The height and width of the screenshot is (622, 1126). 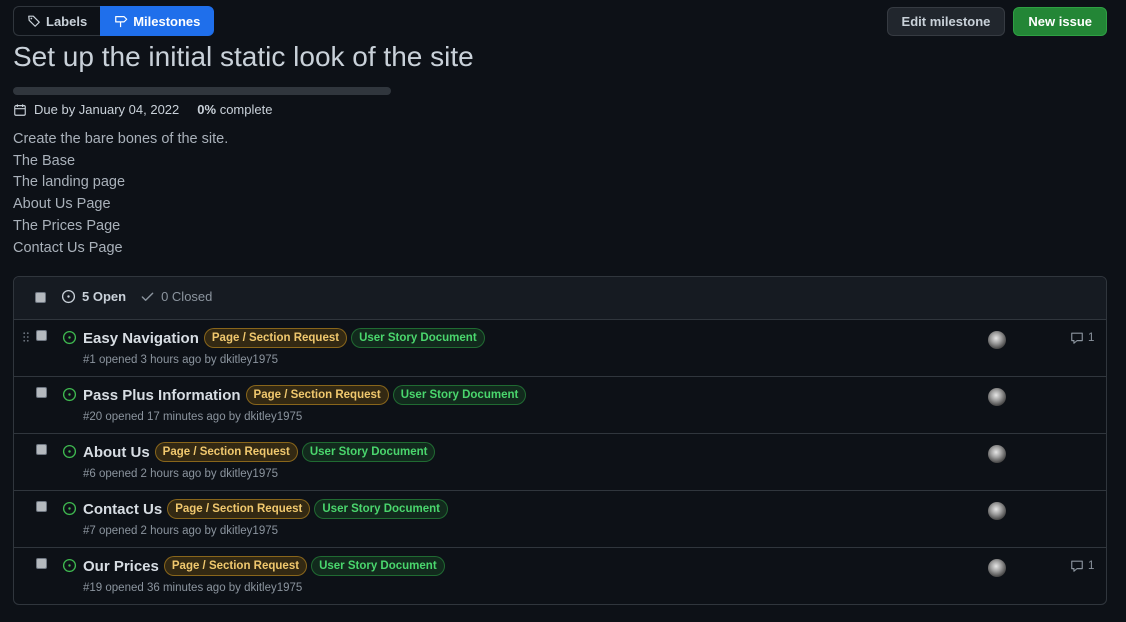 I want to click on description-line: Contact Us Page, so click(x=68, y=247).